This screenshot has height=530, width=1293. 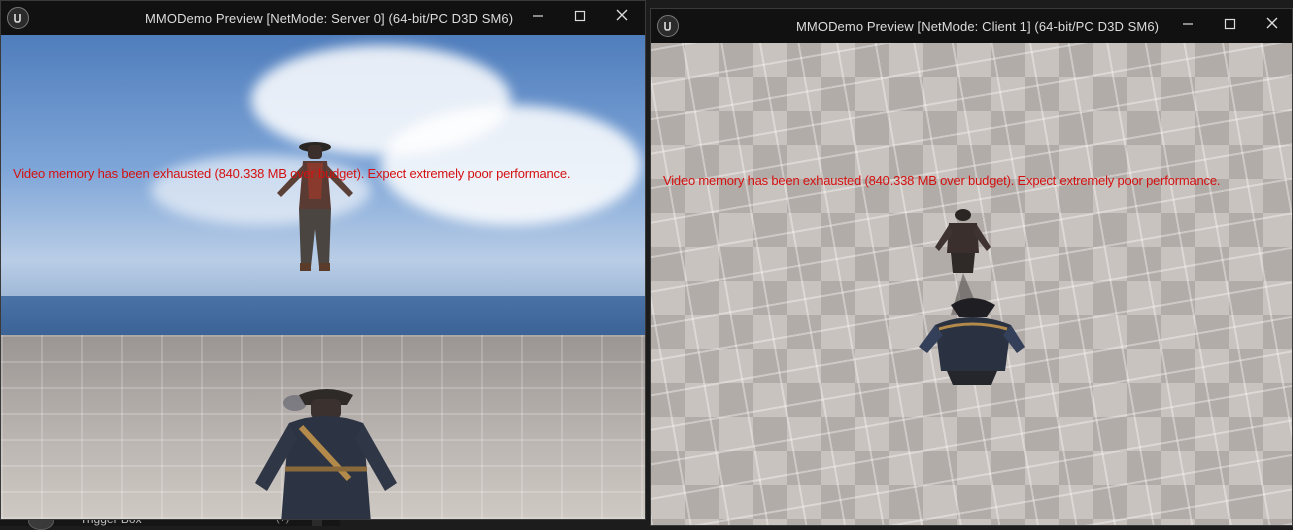 What do you see at coordinates (323, 316) in the screenshot?
I see `ocean` at bounding box center [323, 316].